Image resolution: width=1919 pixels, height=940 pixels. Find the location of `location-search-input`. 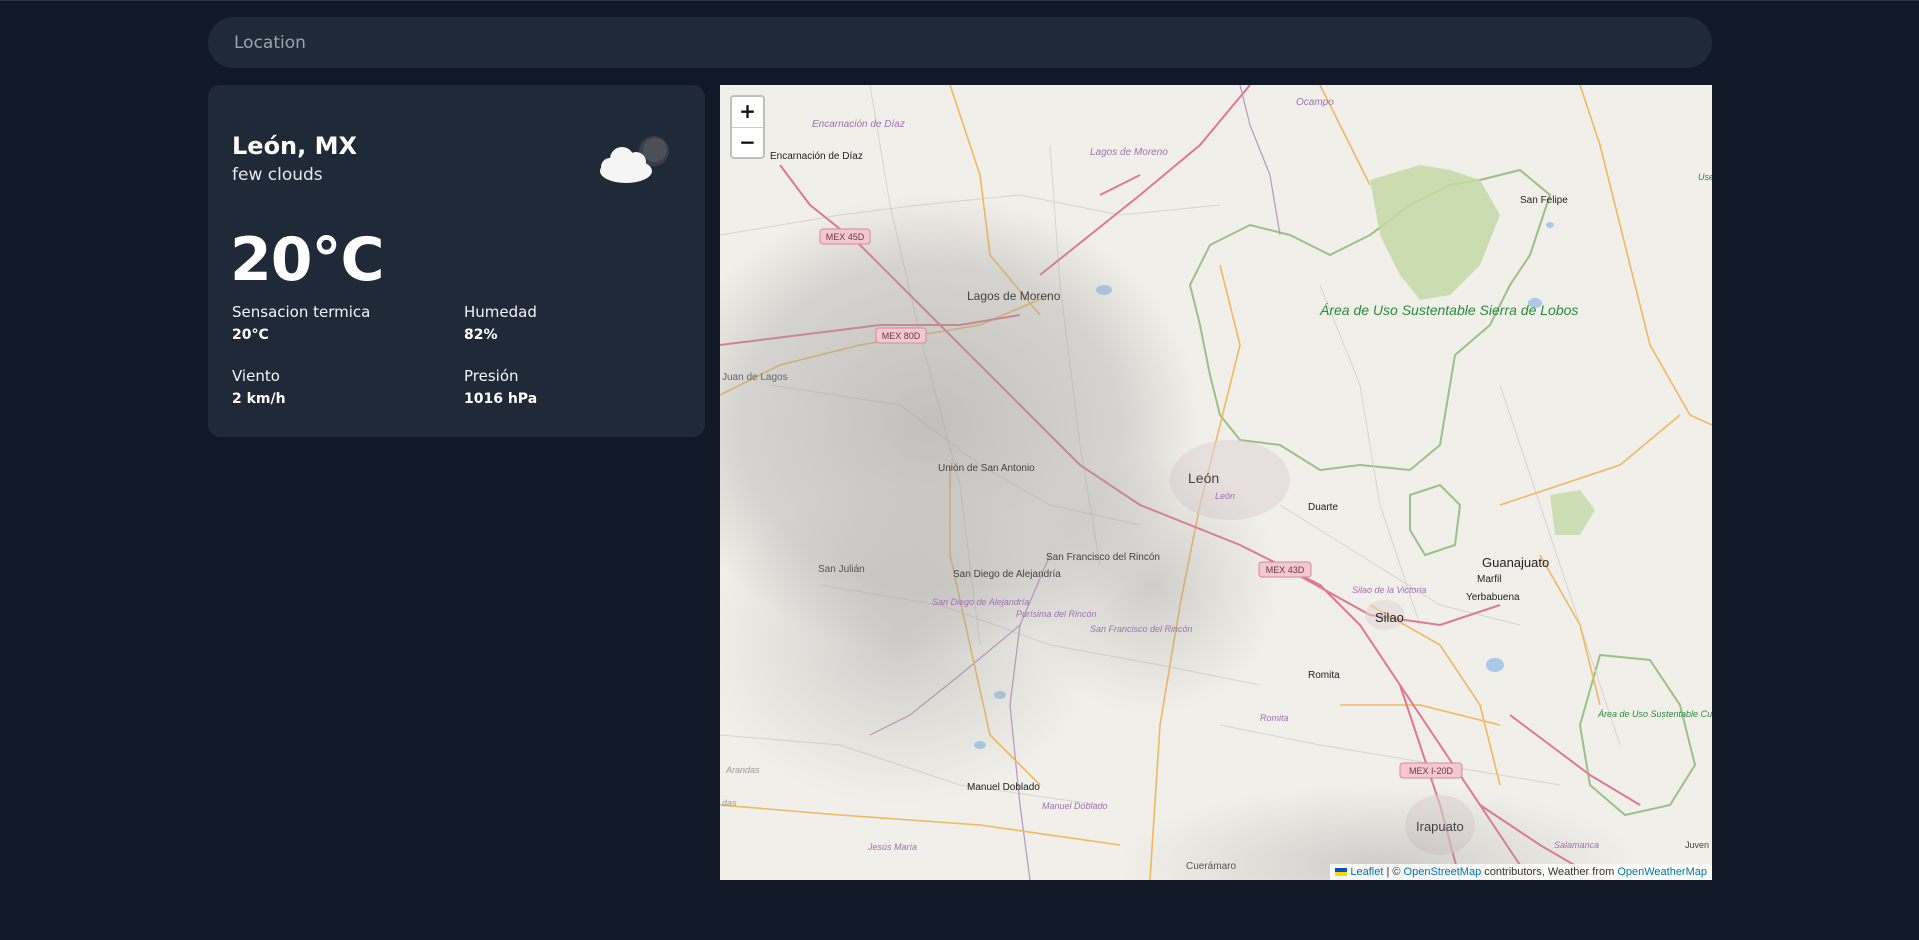

location-search-input is located at coordinates (960, 42).